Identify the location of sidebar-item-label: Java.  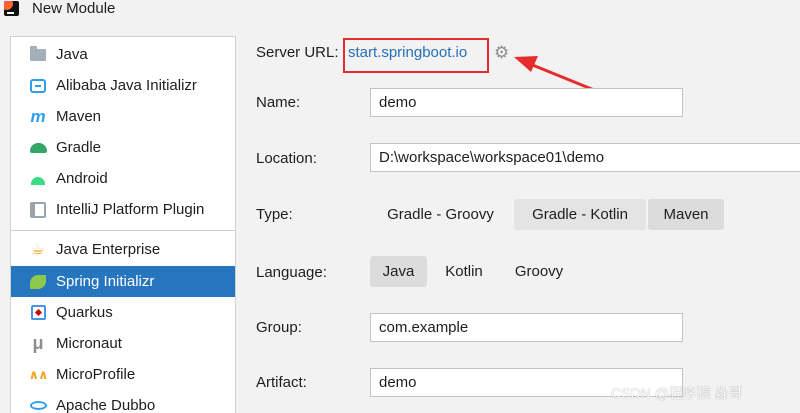
(72, 54).